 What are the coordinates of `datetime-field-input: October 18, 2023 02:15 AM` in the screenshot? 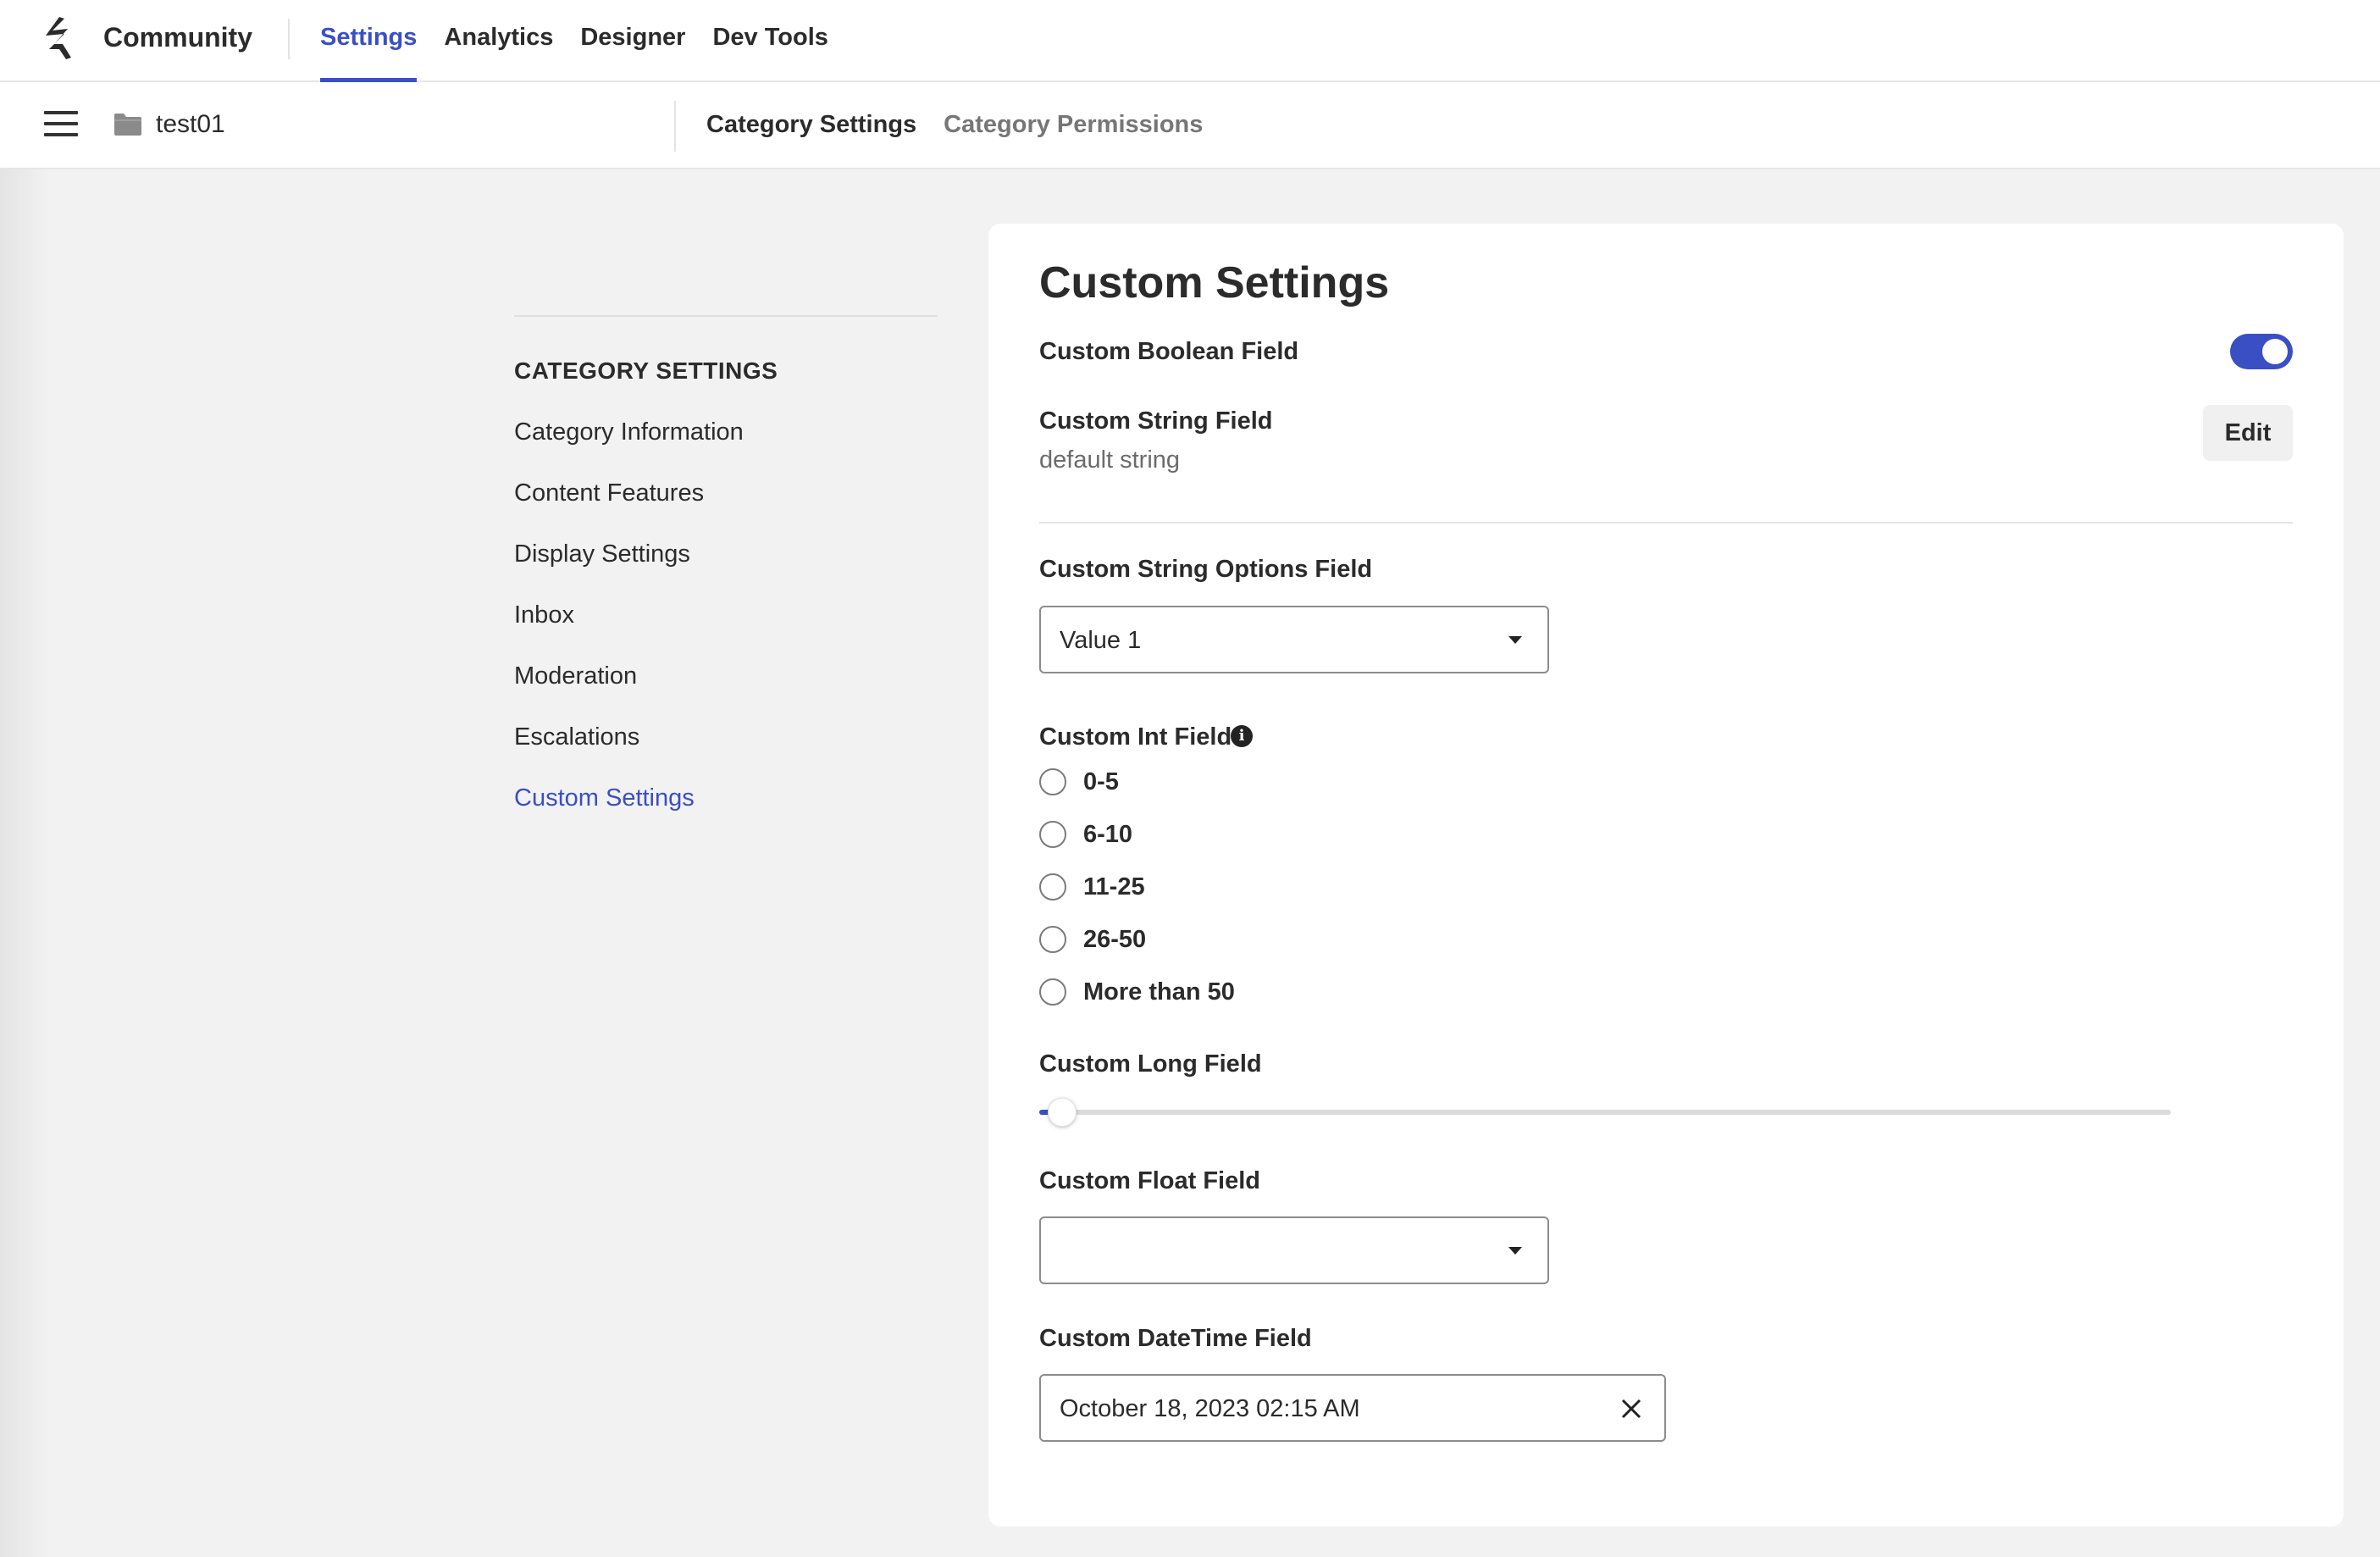 It's located at (1353, 1408).